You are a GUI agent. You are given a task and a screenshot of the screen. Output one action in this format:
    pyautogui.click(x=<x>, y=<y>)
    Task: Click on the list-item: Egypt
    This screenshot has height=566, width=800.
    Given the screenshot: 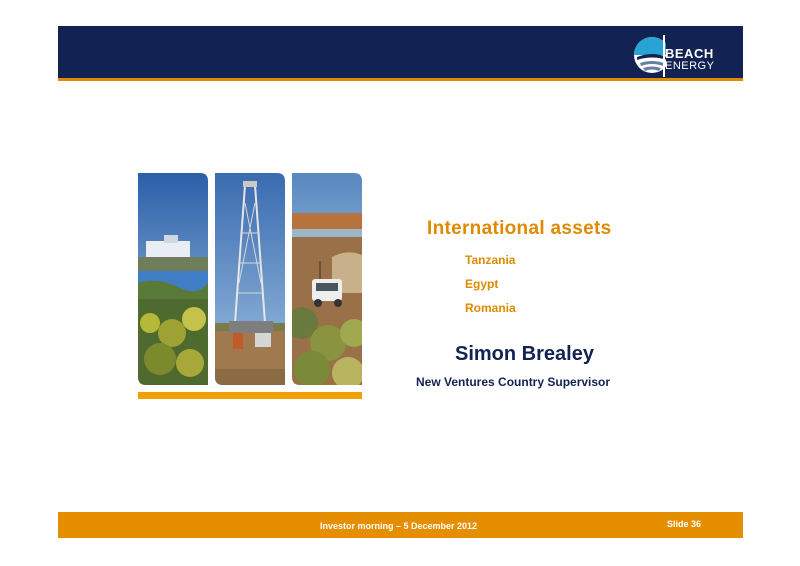 What is the action you would take?
    pyautogui.click(x=482, y=284)
    